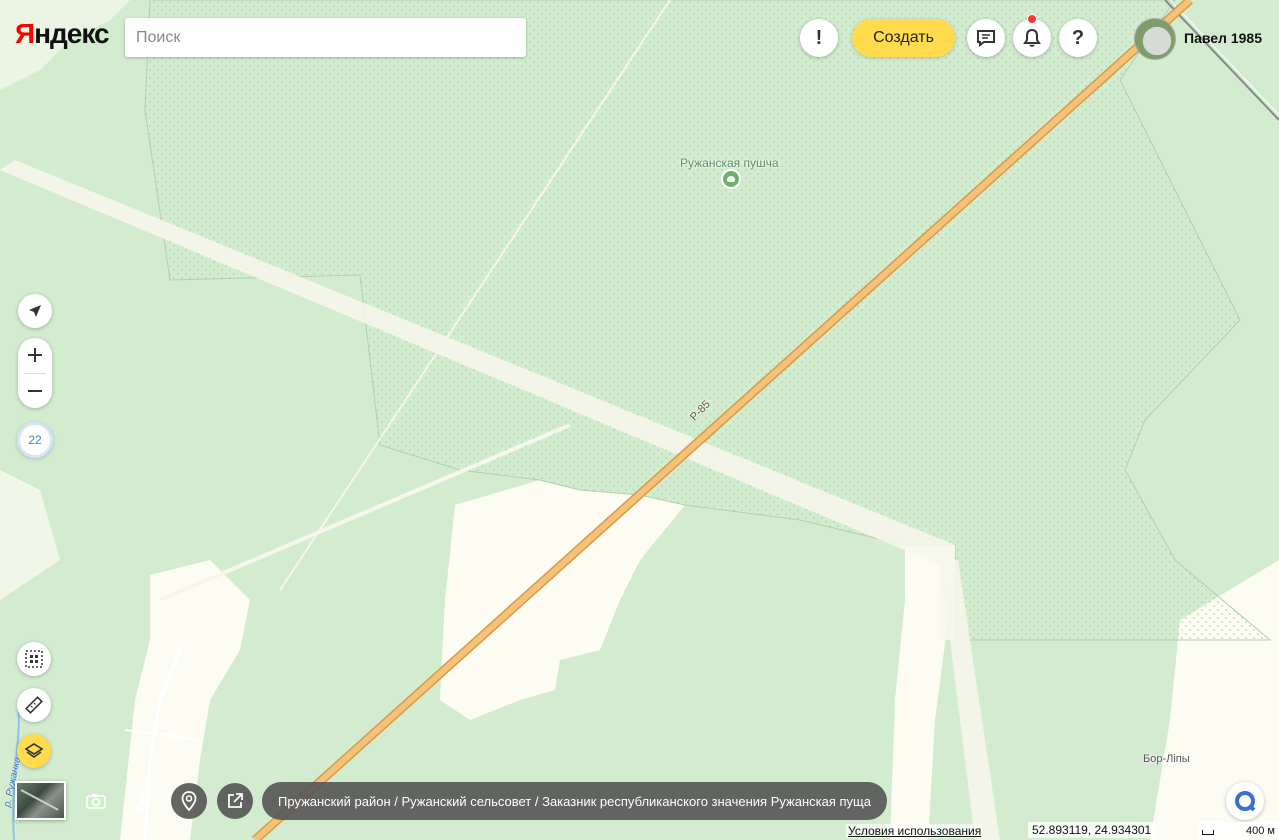 Image resolution: width=1279 pixels, height=840 pixels. I want to click on geolocation-button, so click(35, 311).